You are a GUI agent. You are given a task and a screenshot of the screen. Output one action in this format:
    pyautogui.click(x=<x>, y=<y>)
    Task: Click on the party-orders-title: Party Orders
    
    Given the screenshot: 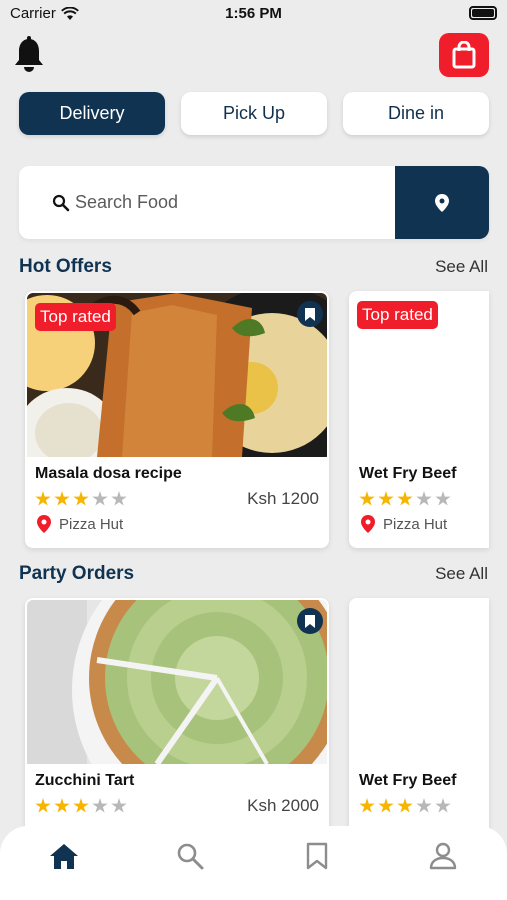 What is the action you would take?
    pyautogui.click(x=77, y=573)
    